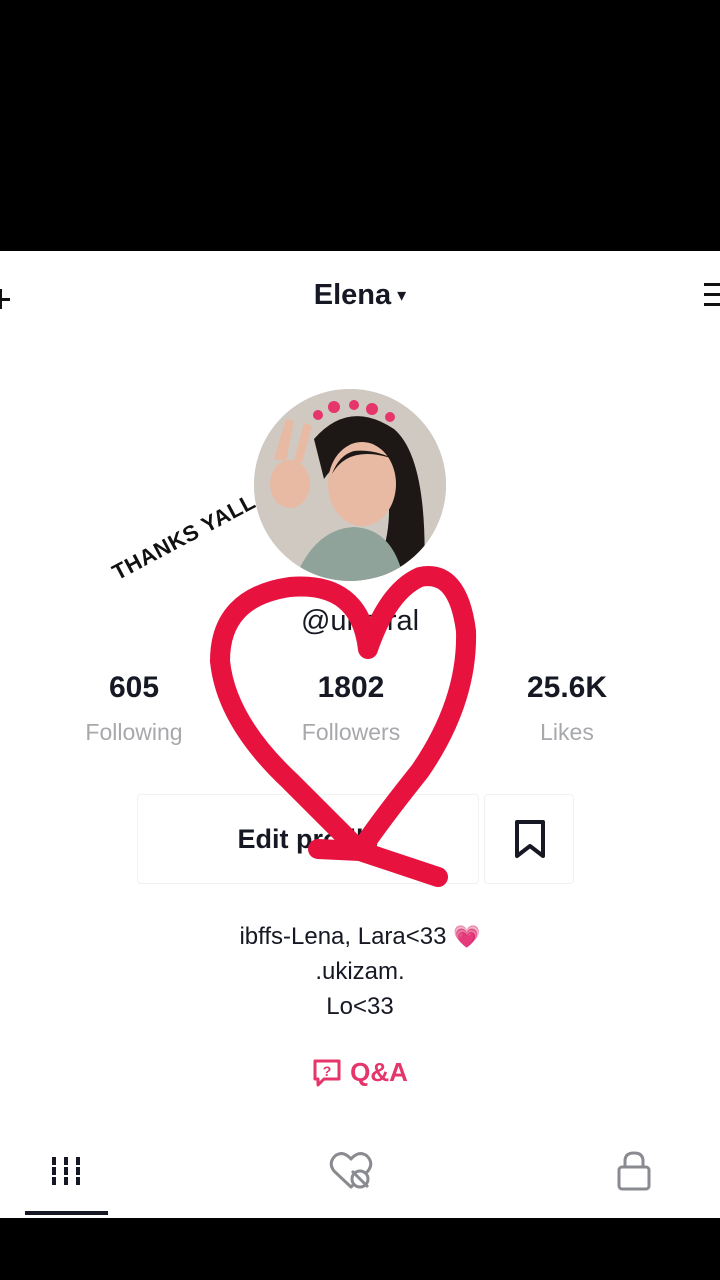  What do you see at coordinates (134, 732) in the screenshot?
I see `following-label: Following` at bounding box center [134, 732].